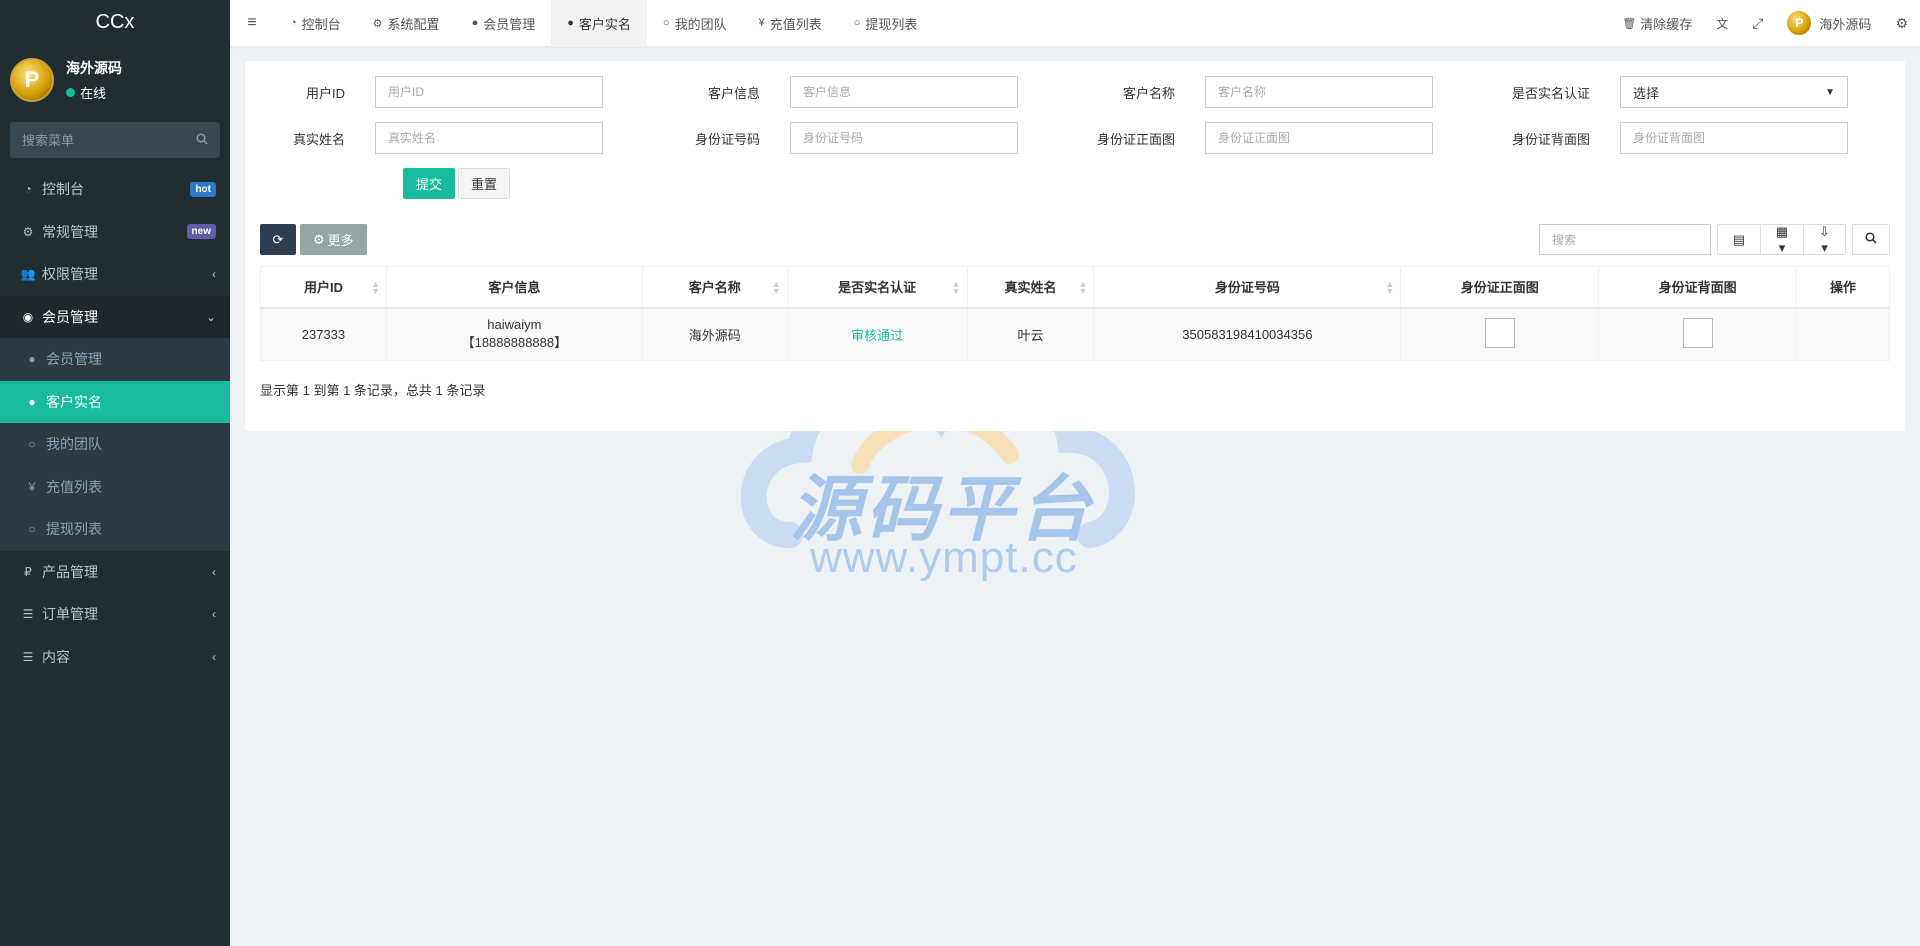 The image size is (1920, 946). What do you see at coordinates (115, 529) in the screenshot?
I see `sidebar-subitem-withdraw-list: ○ 提现列表` at bounding box center [115, 529].